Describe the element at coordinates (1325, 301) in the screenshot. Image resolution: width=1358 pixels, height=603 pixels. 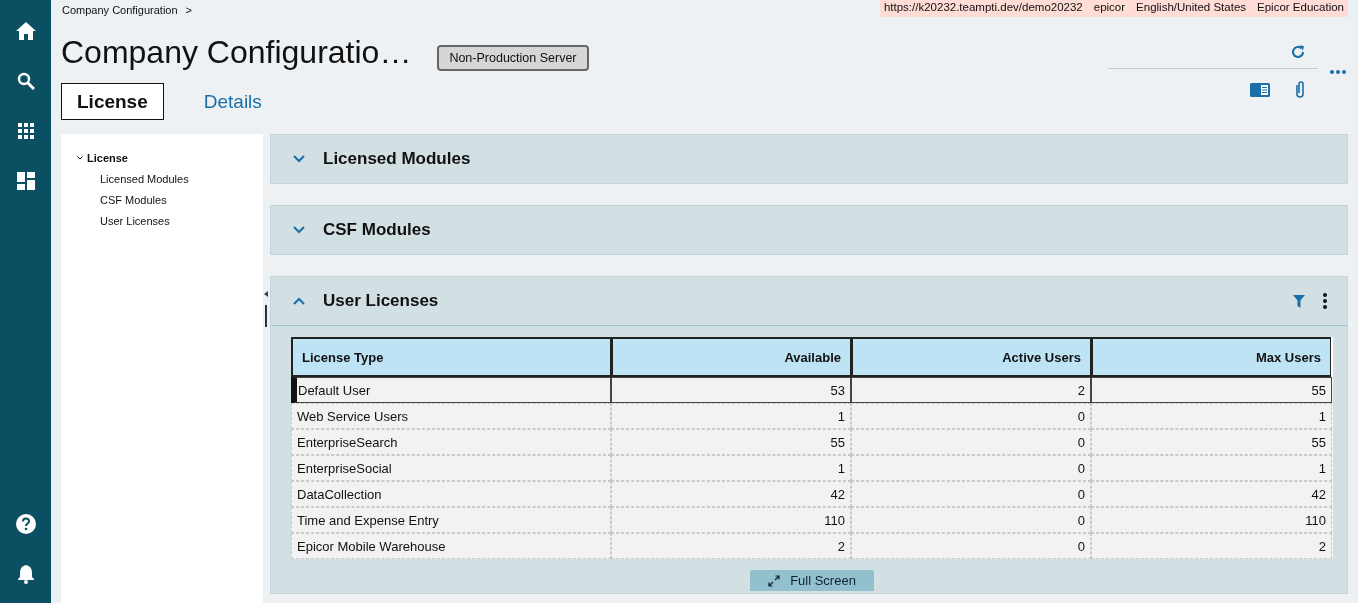
I see `kebab-menu-icon` at that location.